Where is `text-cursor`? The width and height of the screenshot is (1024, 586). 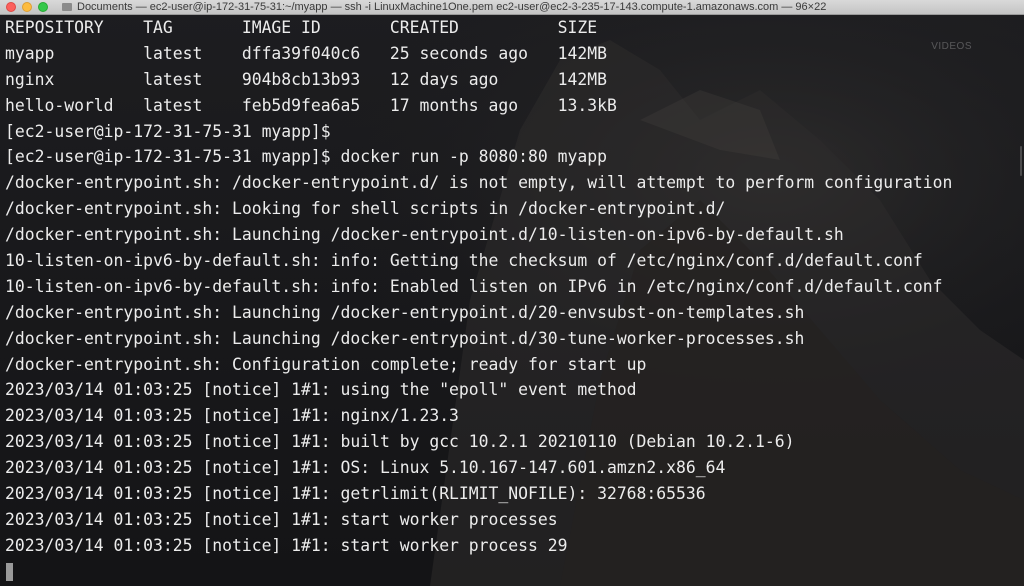 text-cursor is located at coordinates (9, 572).